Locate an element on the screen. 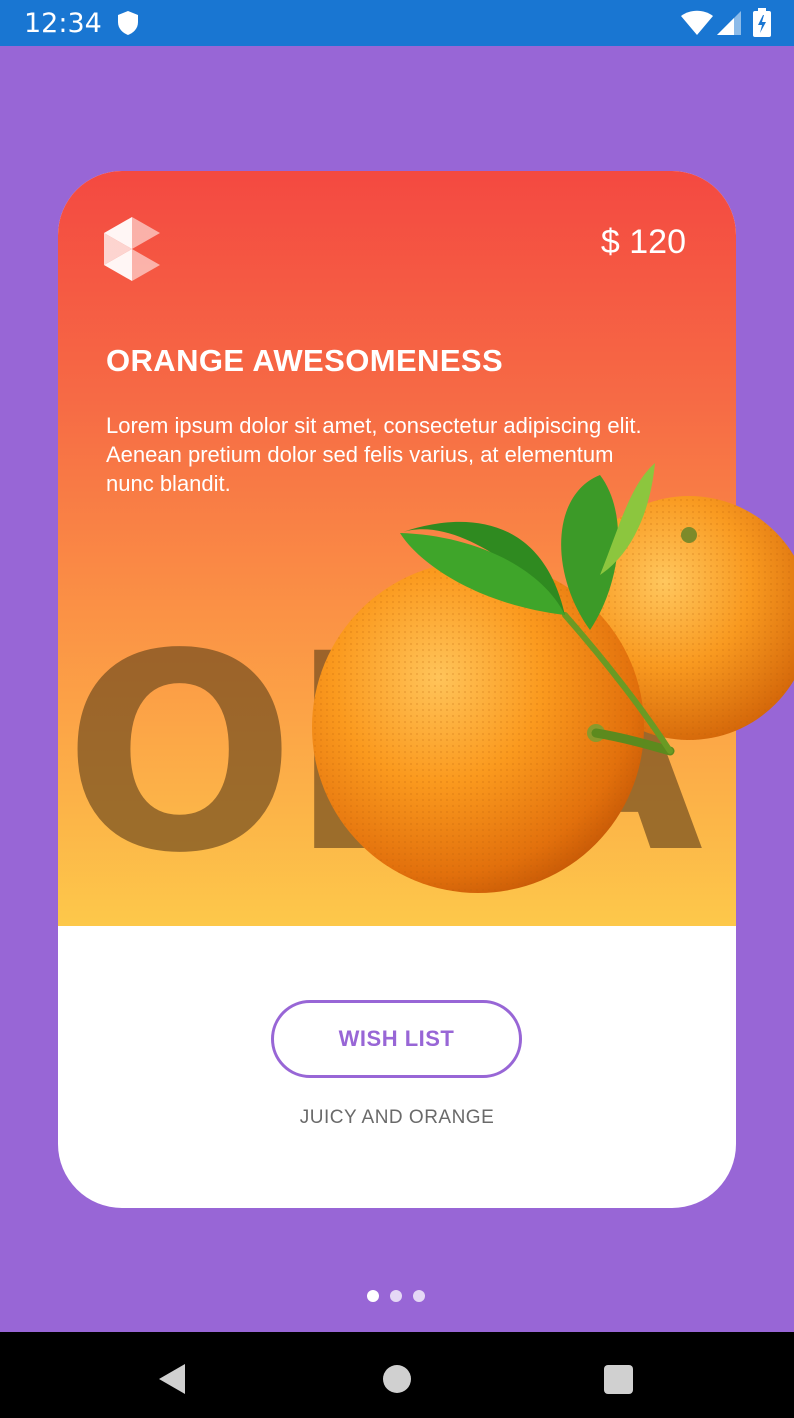 The height and width of the screenshot is (1418, 794). shield-icon is located at coordinates (128, 23).